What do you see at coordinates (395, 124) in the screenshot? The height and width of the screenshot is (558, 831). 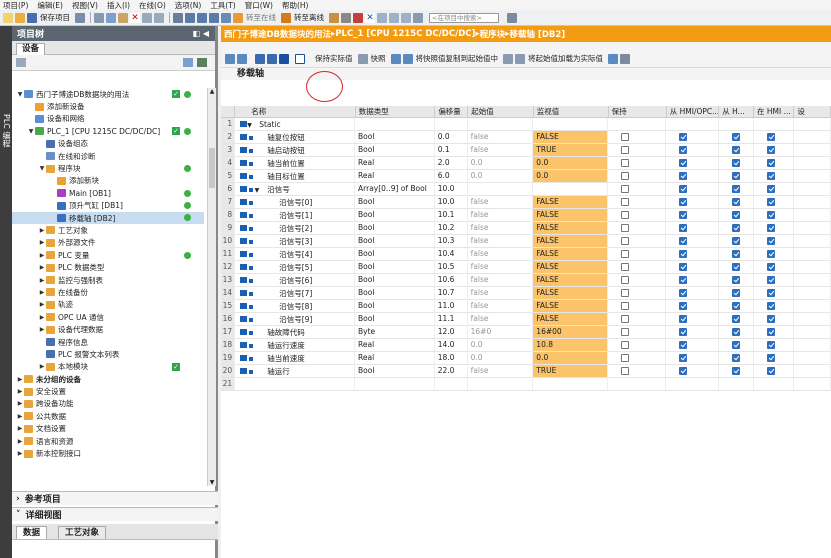 I see `data-type-cell` at bounding box center [395, 124].